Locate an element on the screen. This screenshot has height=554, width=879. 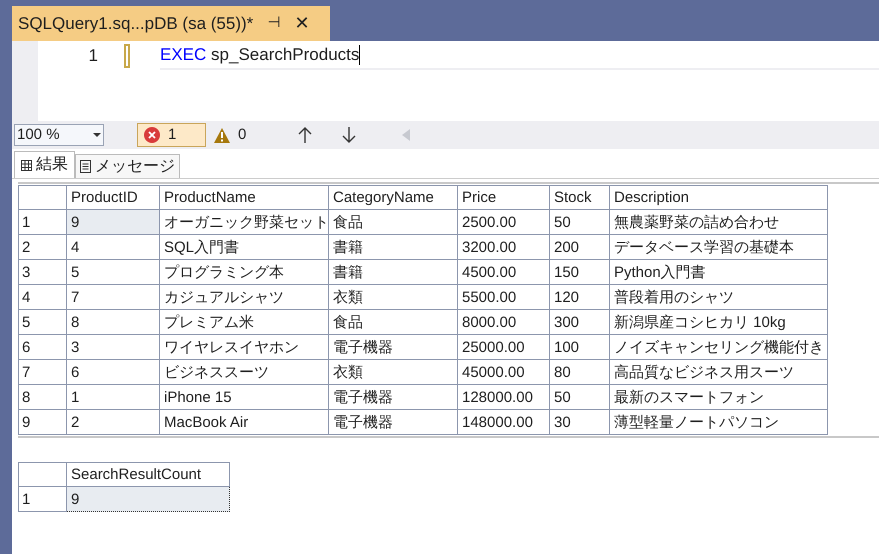
table-cell: ワイヤレスイヤホン is located at coordinates (244, 347).